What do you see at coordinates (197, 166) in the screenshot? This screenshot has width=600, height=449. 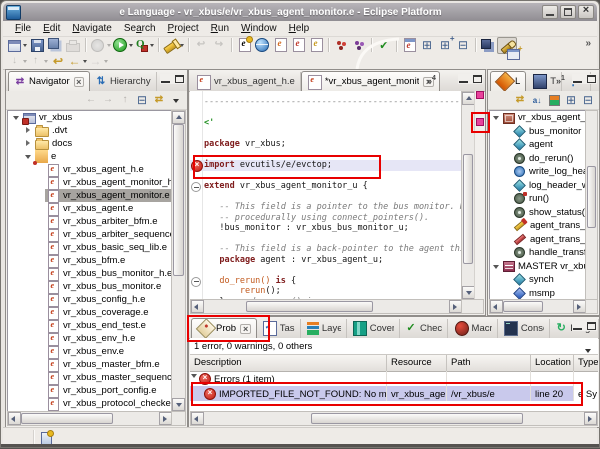 I see `error-gutter-icon` at bounding box center [197, 166].